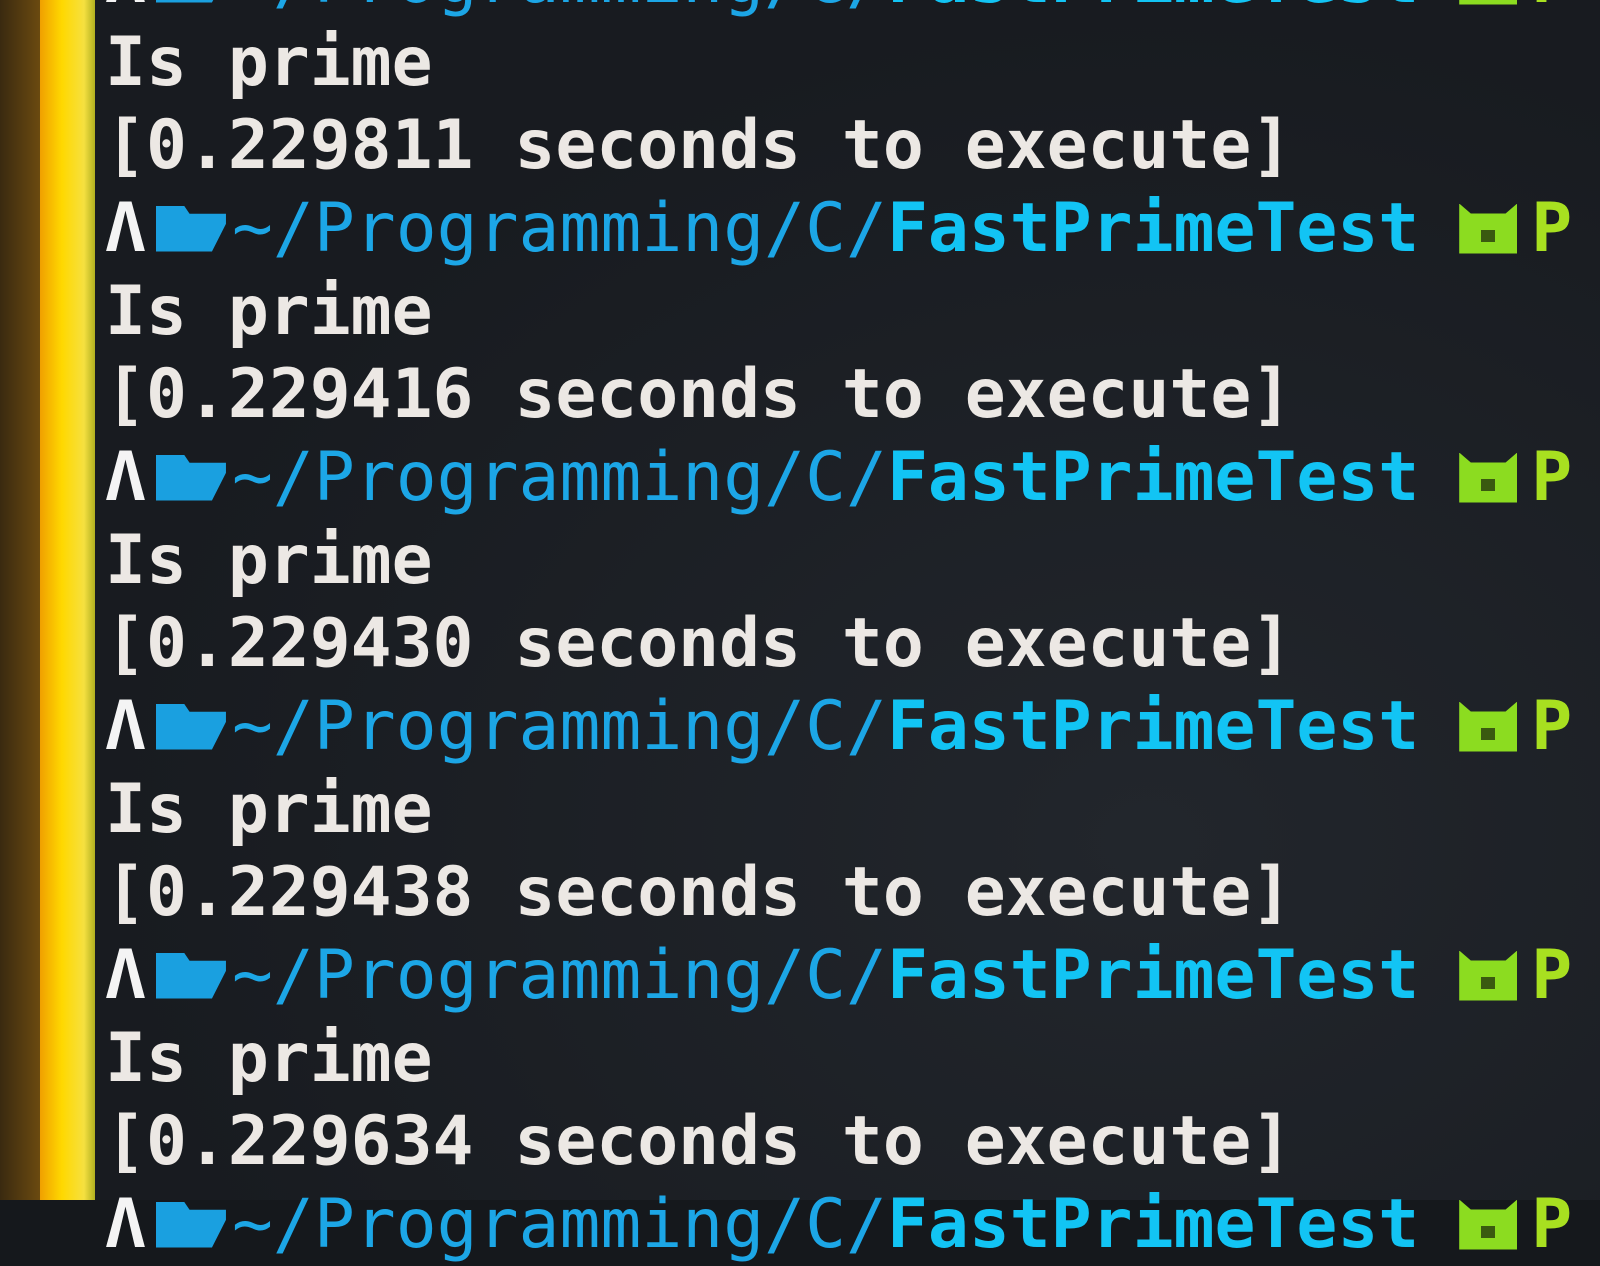  What do you see at coordinates (699, 892) in the screenshot?
I see `timing-line: [0.229438 seconds to execute]` at bounding box center [699, 892].